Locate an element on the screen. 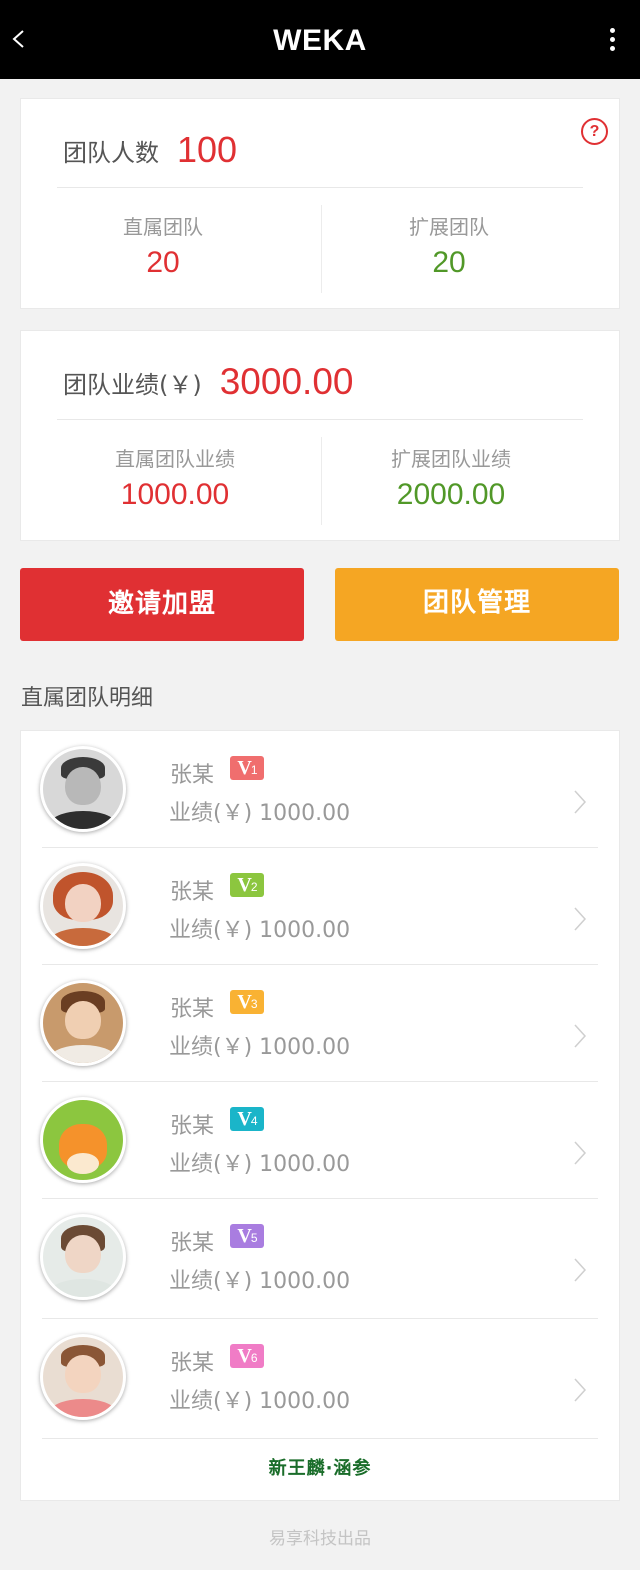  brand-logo: 新王麟·涵参 is located at coordinates (320, 1468).